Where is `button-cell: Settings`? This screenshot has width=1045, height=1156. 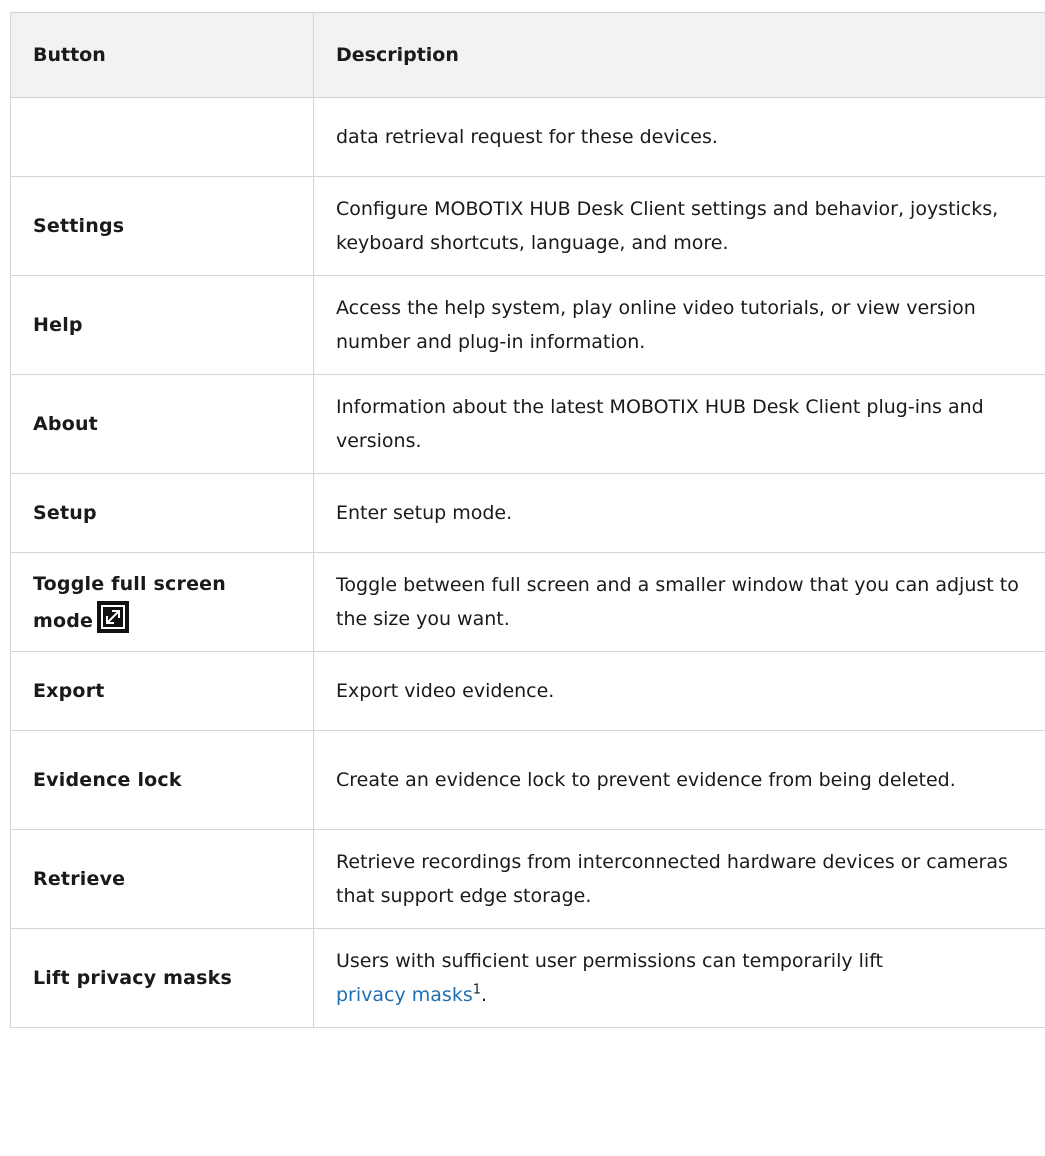
button-cell: Settings is located at coordinates (162, 226).